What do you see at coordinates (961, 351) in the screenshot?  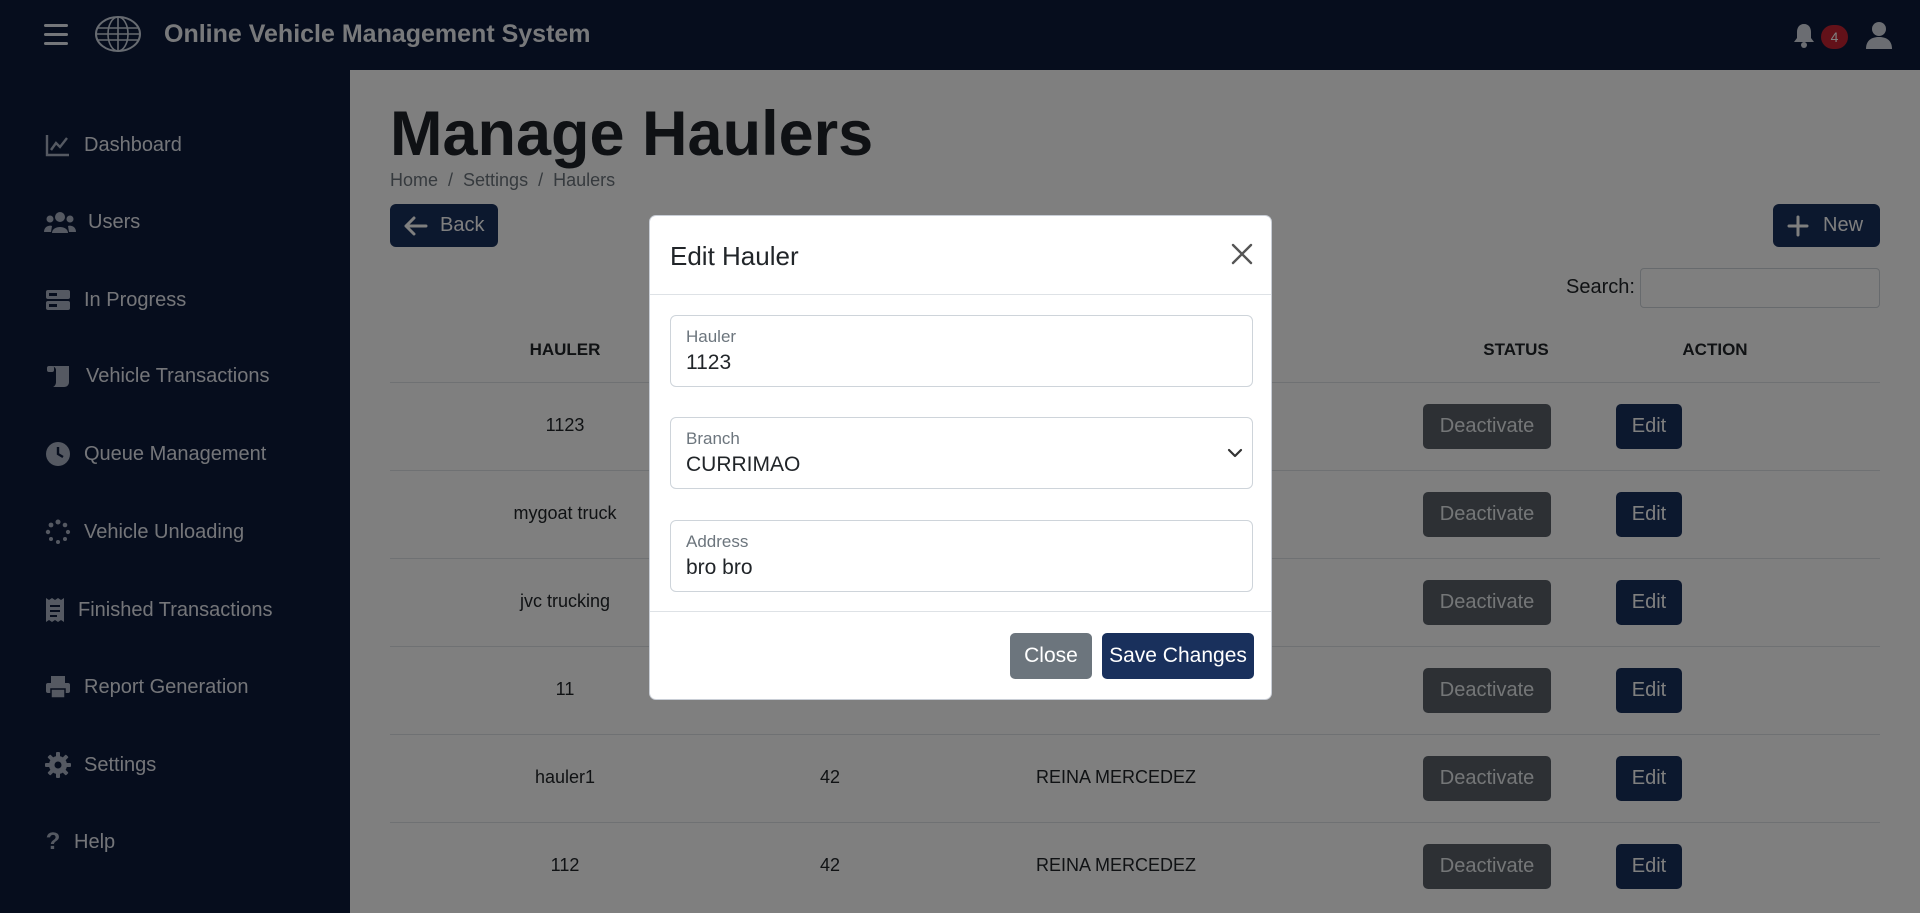 I see `hauler-field: Hauler 1123` at bounding box center [961, 351].